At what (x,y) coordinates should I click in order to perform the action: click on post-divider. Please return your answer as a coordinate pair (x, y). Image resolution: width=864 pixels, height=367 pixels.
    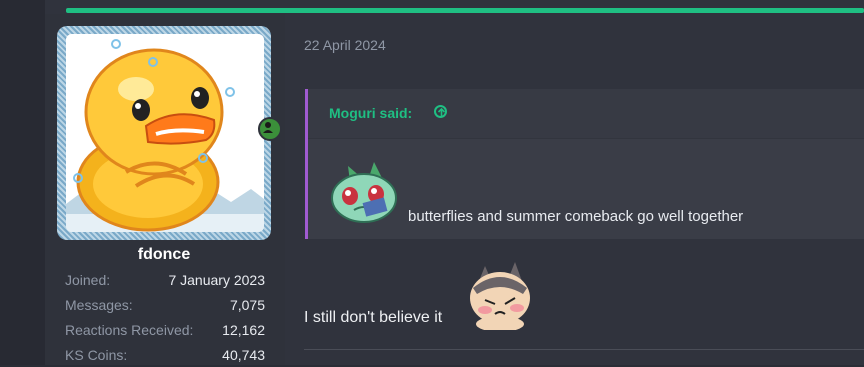
    Looking at the image, I should click on (584, 349).